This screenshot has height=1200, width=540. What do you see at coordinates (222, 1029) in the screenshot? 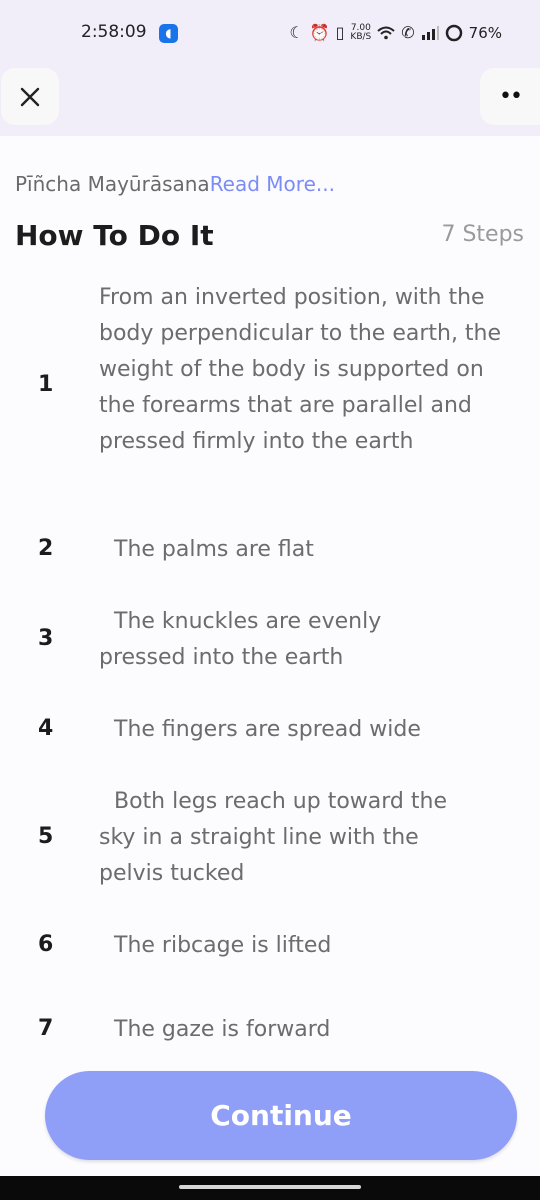
I see `step-text: The gaze is forward` at bounding box center [222, 1029].